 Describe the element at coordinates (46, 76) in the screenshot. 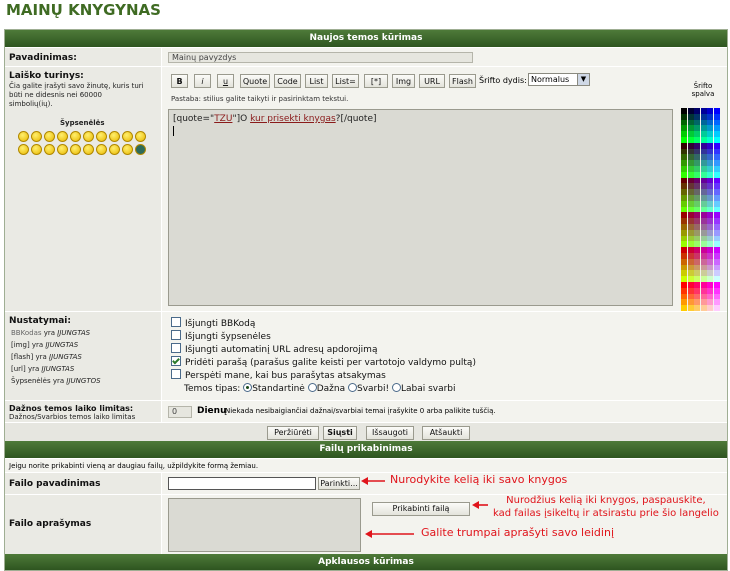

I see `message-label: Laiško turinys:` at that location.